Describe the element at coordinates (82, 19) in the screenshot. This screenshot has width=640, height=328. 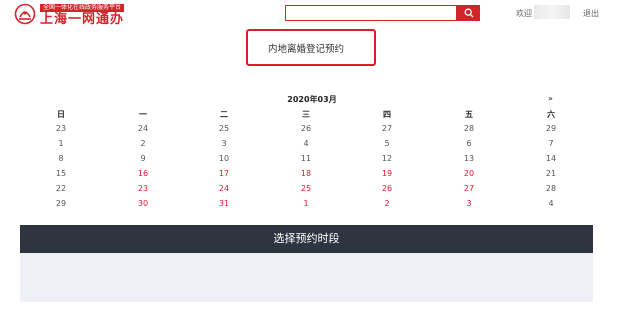
I see `logo-name: 上海一网通办` at that location.